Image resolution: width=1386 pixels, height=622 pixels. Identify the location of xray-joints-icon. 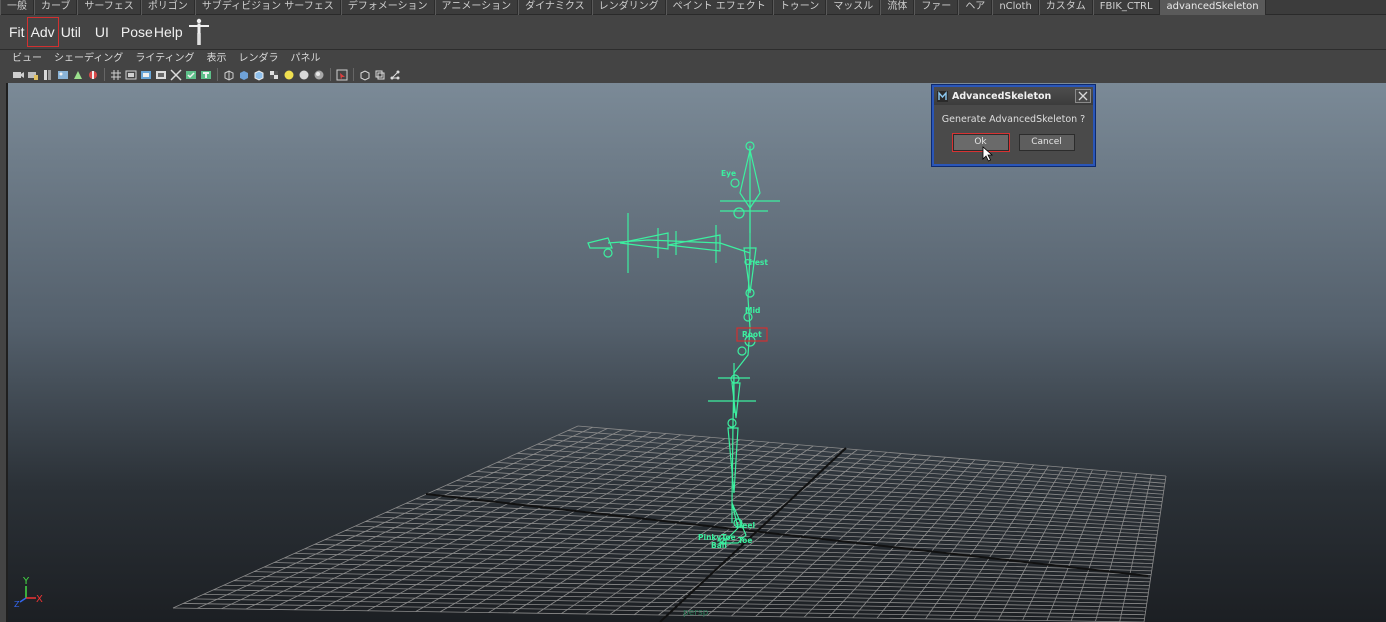
(395, 75).